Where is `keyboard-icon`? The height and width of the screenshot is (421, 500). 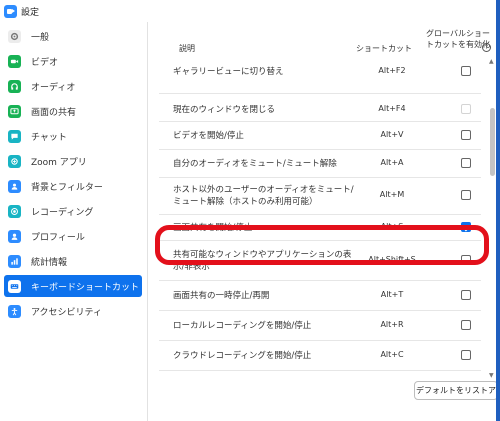
keyboard-icon is located at coordinates (14, 286).